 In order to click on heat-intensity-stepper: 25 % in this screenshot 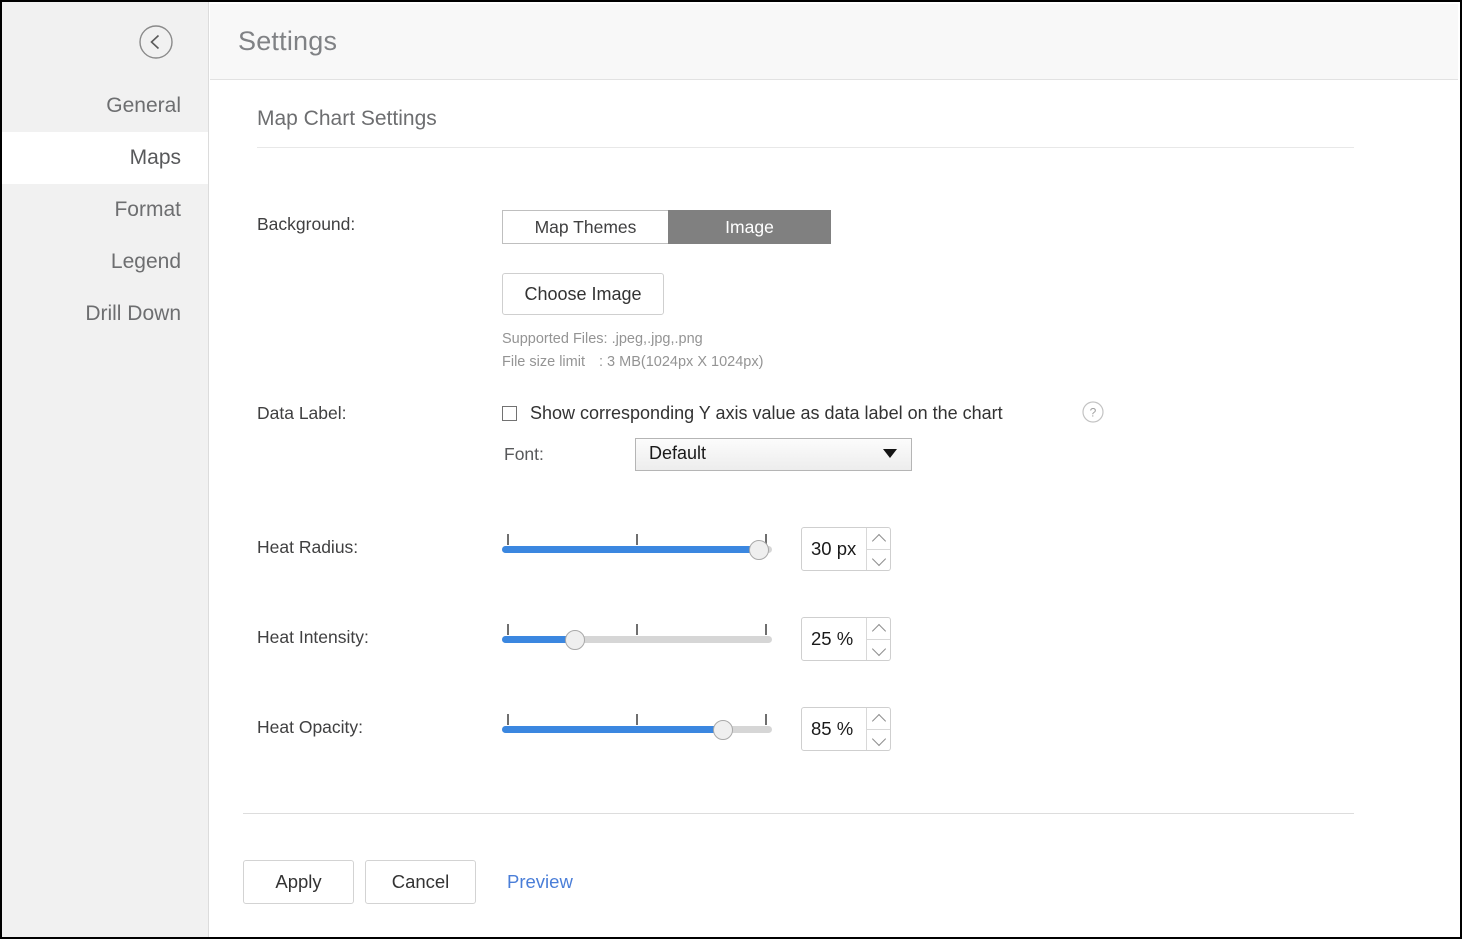, I will do `click(846, 639)`.